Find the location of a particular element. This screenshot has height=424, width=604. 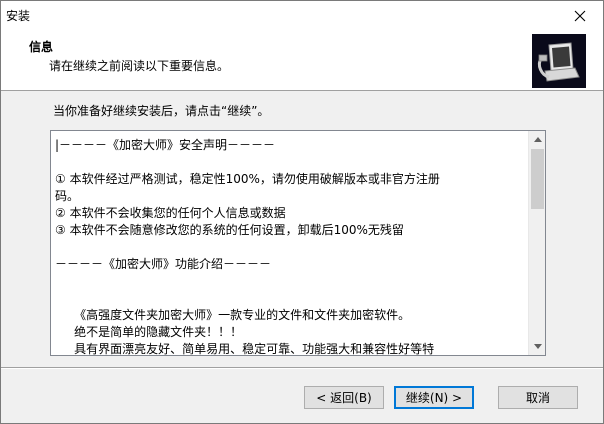

scroll-up-button is located at coordinates (537, 139).